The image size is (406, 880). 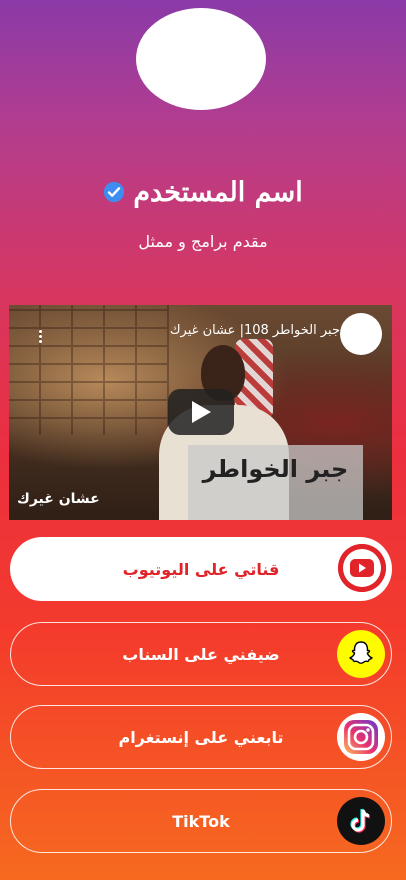 I want to click on play-button, so click(x=201, y=412).